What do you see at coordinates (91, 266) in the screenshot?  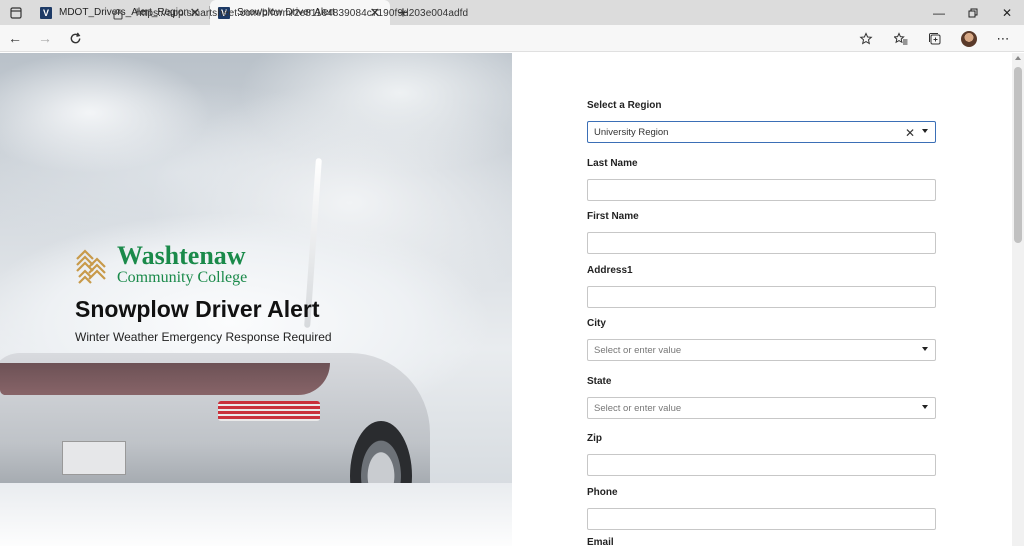 I see `college-logo-icon` at bounding box center [91, 266].